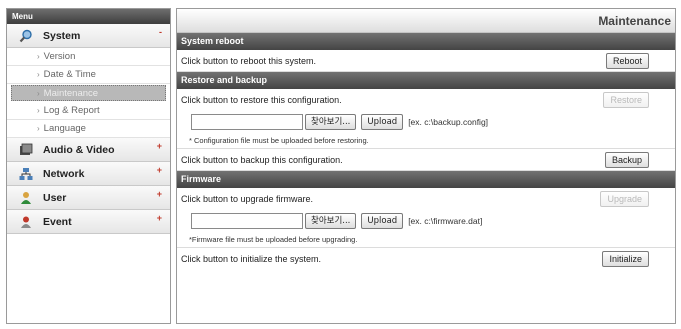 This screenshot has height=329, width=681. What do you see at coordinates (59, 56) in the screenshot?
I see `sidebar-item-label: Version` at bounding box center [59, 56].